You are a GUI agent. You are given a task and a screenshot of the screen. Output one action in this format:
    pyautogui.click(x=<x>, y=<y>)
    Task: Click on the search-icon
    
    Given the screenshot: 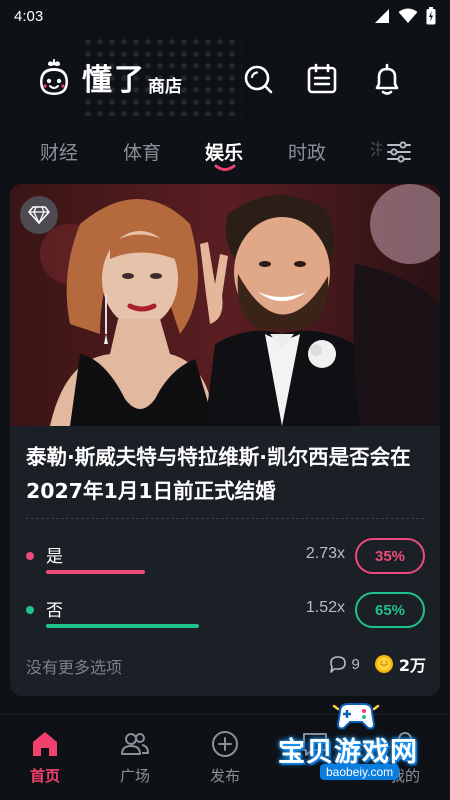 What is the action you would take?
    pyautogui.click(x=258, y=79)
    